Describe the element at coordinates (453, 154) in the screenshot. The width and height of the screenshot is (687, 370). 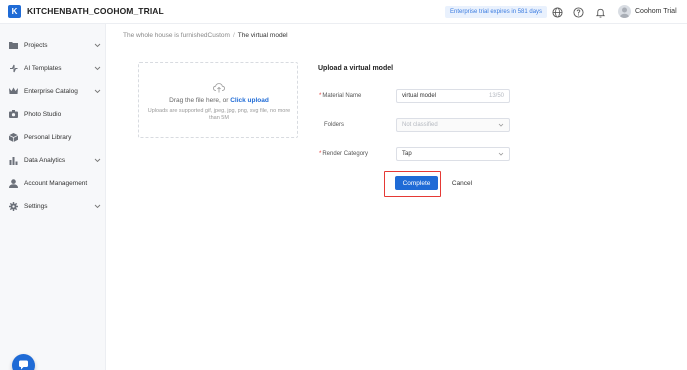
I see `render-category-select: Tap` at that location.